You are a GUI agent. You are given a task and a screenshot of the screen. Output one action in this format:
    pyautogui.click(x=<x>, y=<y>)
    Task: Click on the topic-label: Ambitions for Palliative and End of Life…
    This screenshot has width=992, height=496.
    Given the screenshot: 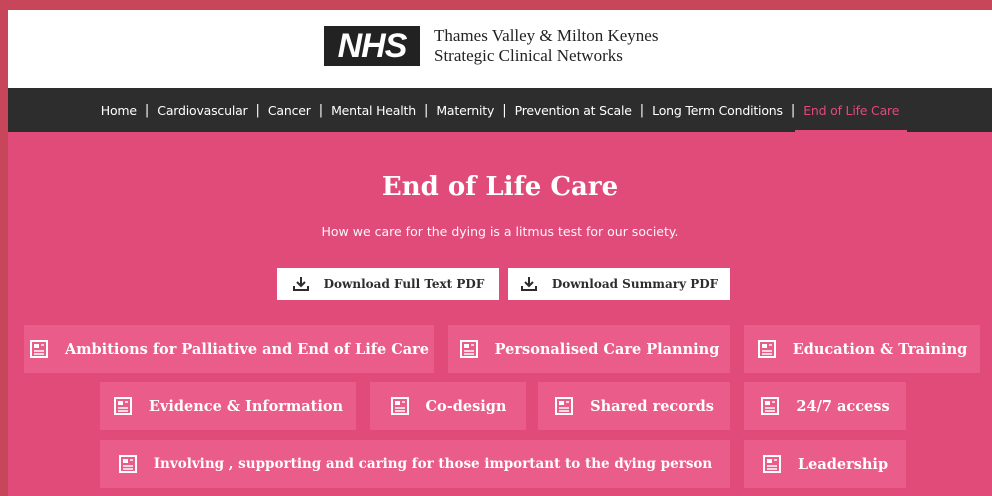 What is the action you would take?
    pyautogui.click(x=247, y=349)
    